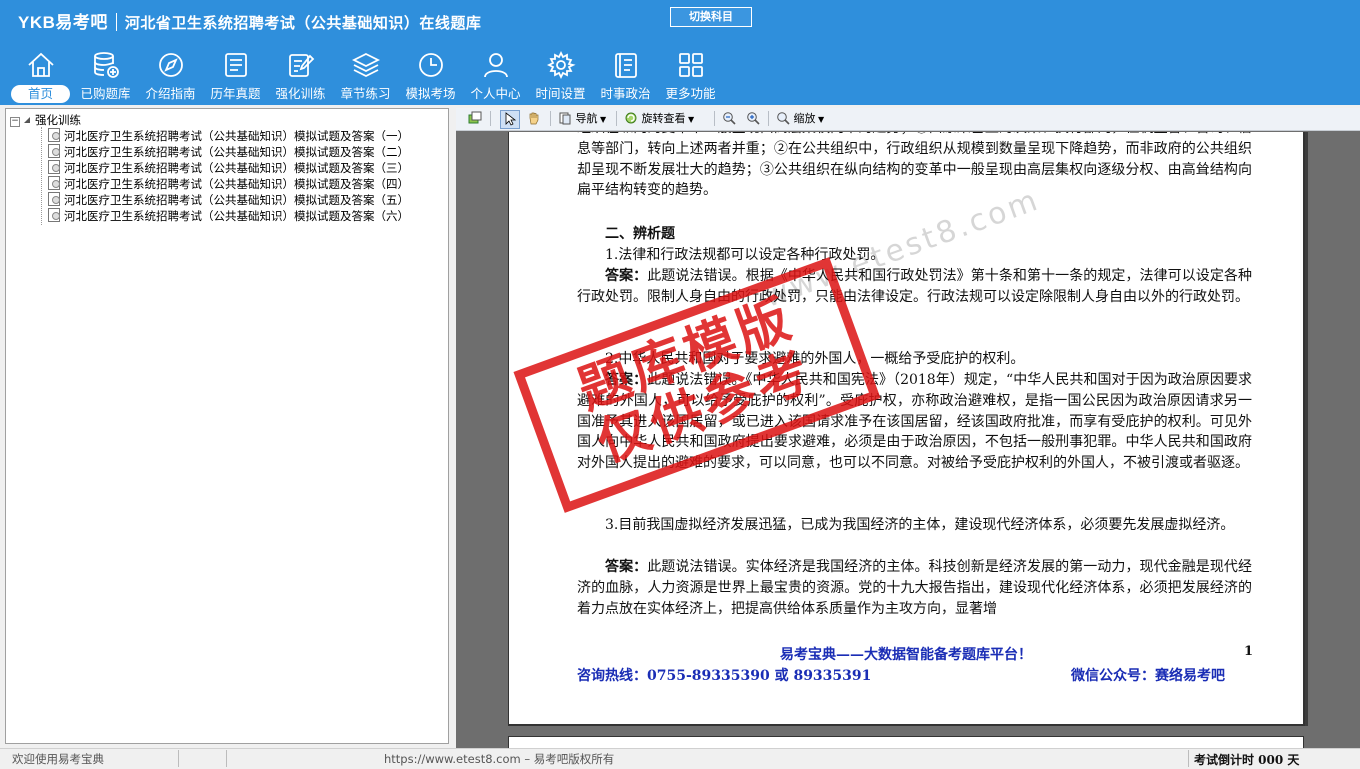 The width and height of the screenshot is (1360, 769). I want to click on tree-item: 河北医疗卫生系统招聘考试（公共基础知识）模拟试题及答案（六）, so click(228, 216).